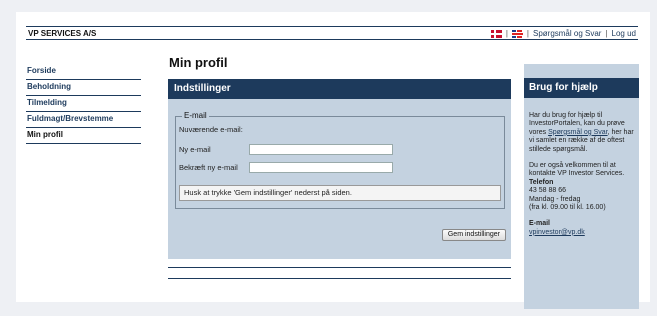 This screenshot has height=316, width=657. Describe the element at coordinates (195, 149) in the screenshot. I see `new-email-label: Ny e-mail` at that location.